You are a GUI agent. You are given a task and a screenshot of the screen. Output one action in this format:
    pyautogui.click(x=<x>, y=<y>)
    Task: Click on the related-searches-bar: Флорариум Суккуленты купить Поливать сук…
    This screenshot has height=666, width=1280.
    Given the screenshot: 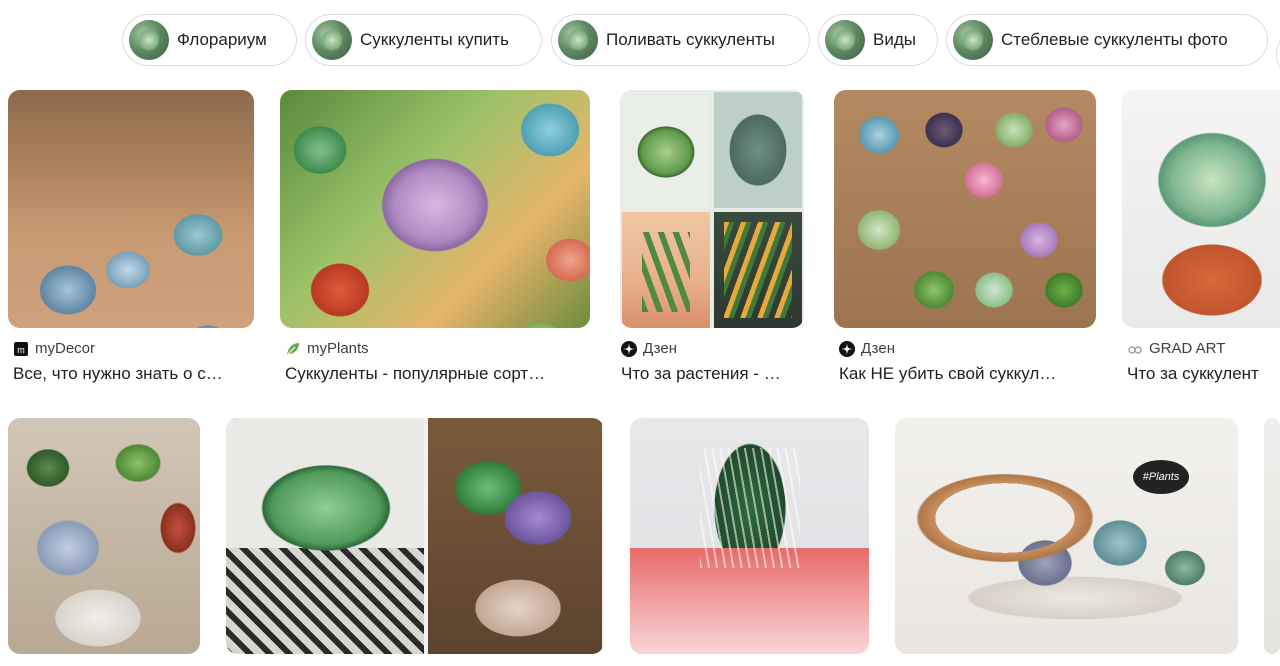 What is the action you would take?
    pyautogui.click(x=640, y=47)
    